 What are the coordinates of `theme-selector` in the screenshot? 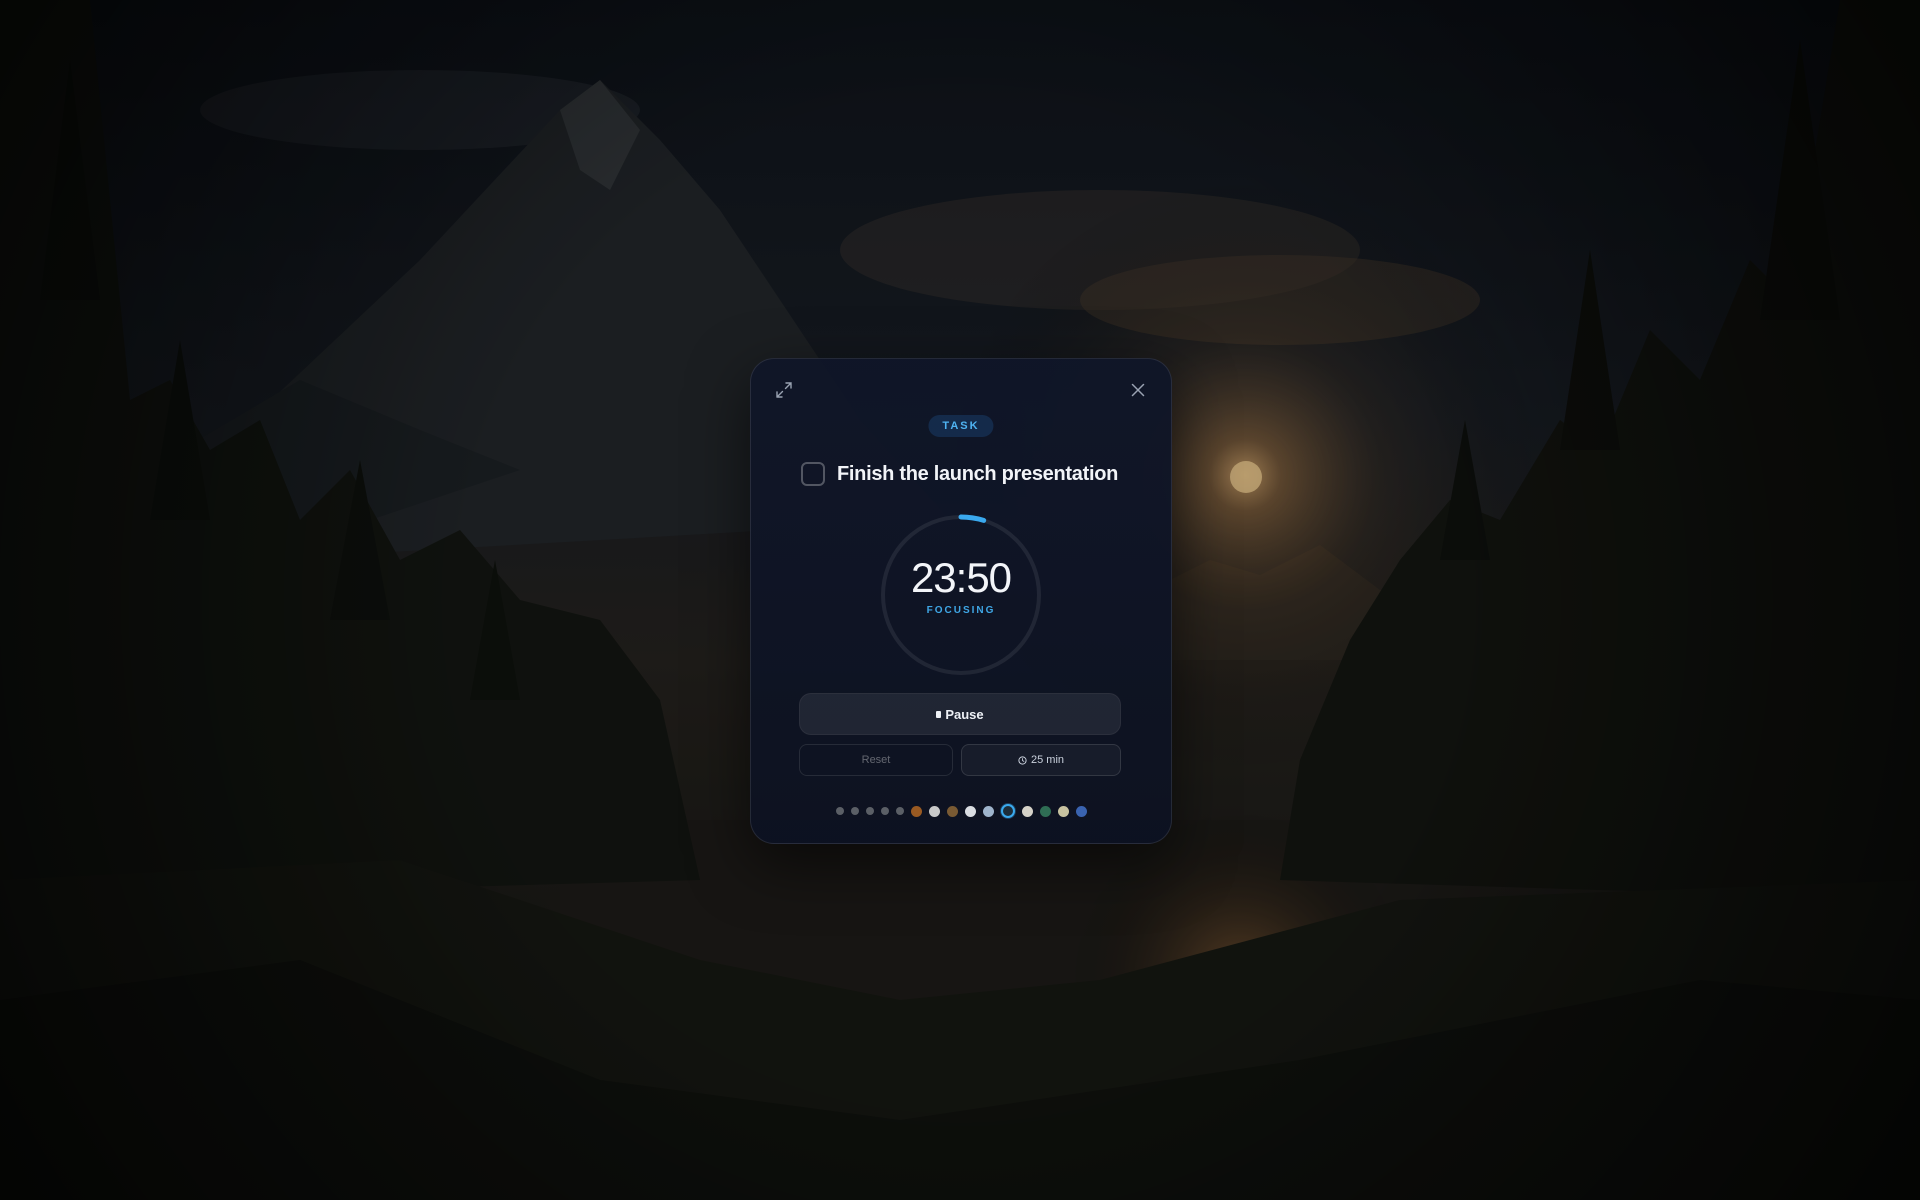 It's located at (961, 811).